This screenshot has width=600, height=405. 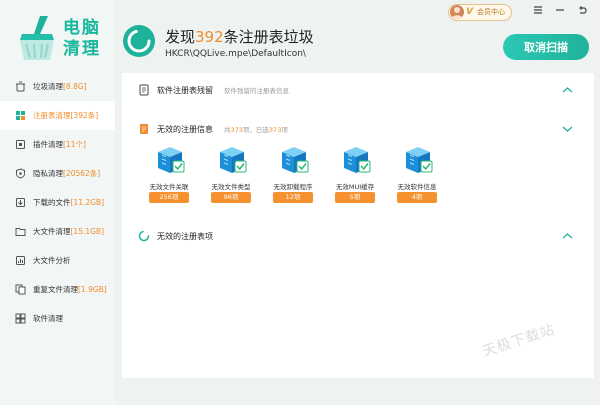 I want to click on orange-document-icon, so click(x=144, y=129).